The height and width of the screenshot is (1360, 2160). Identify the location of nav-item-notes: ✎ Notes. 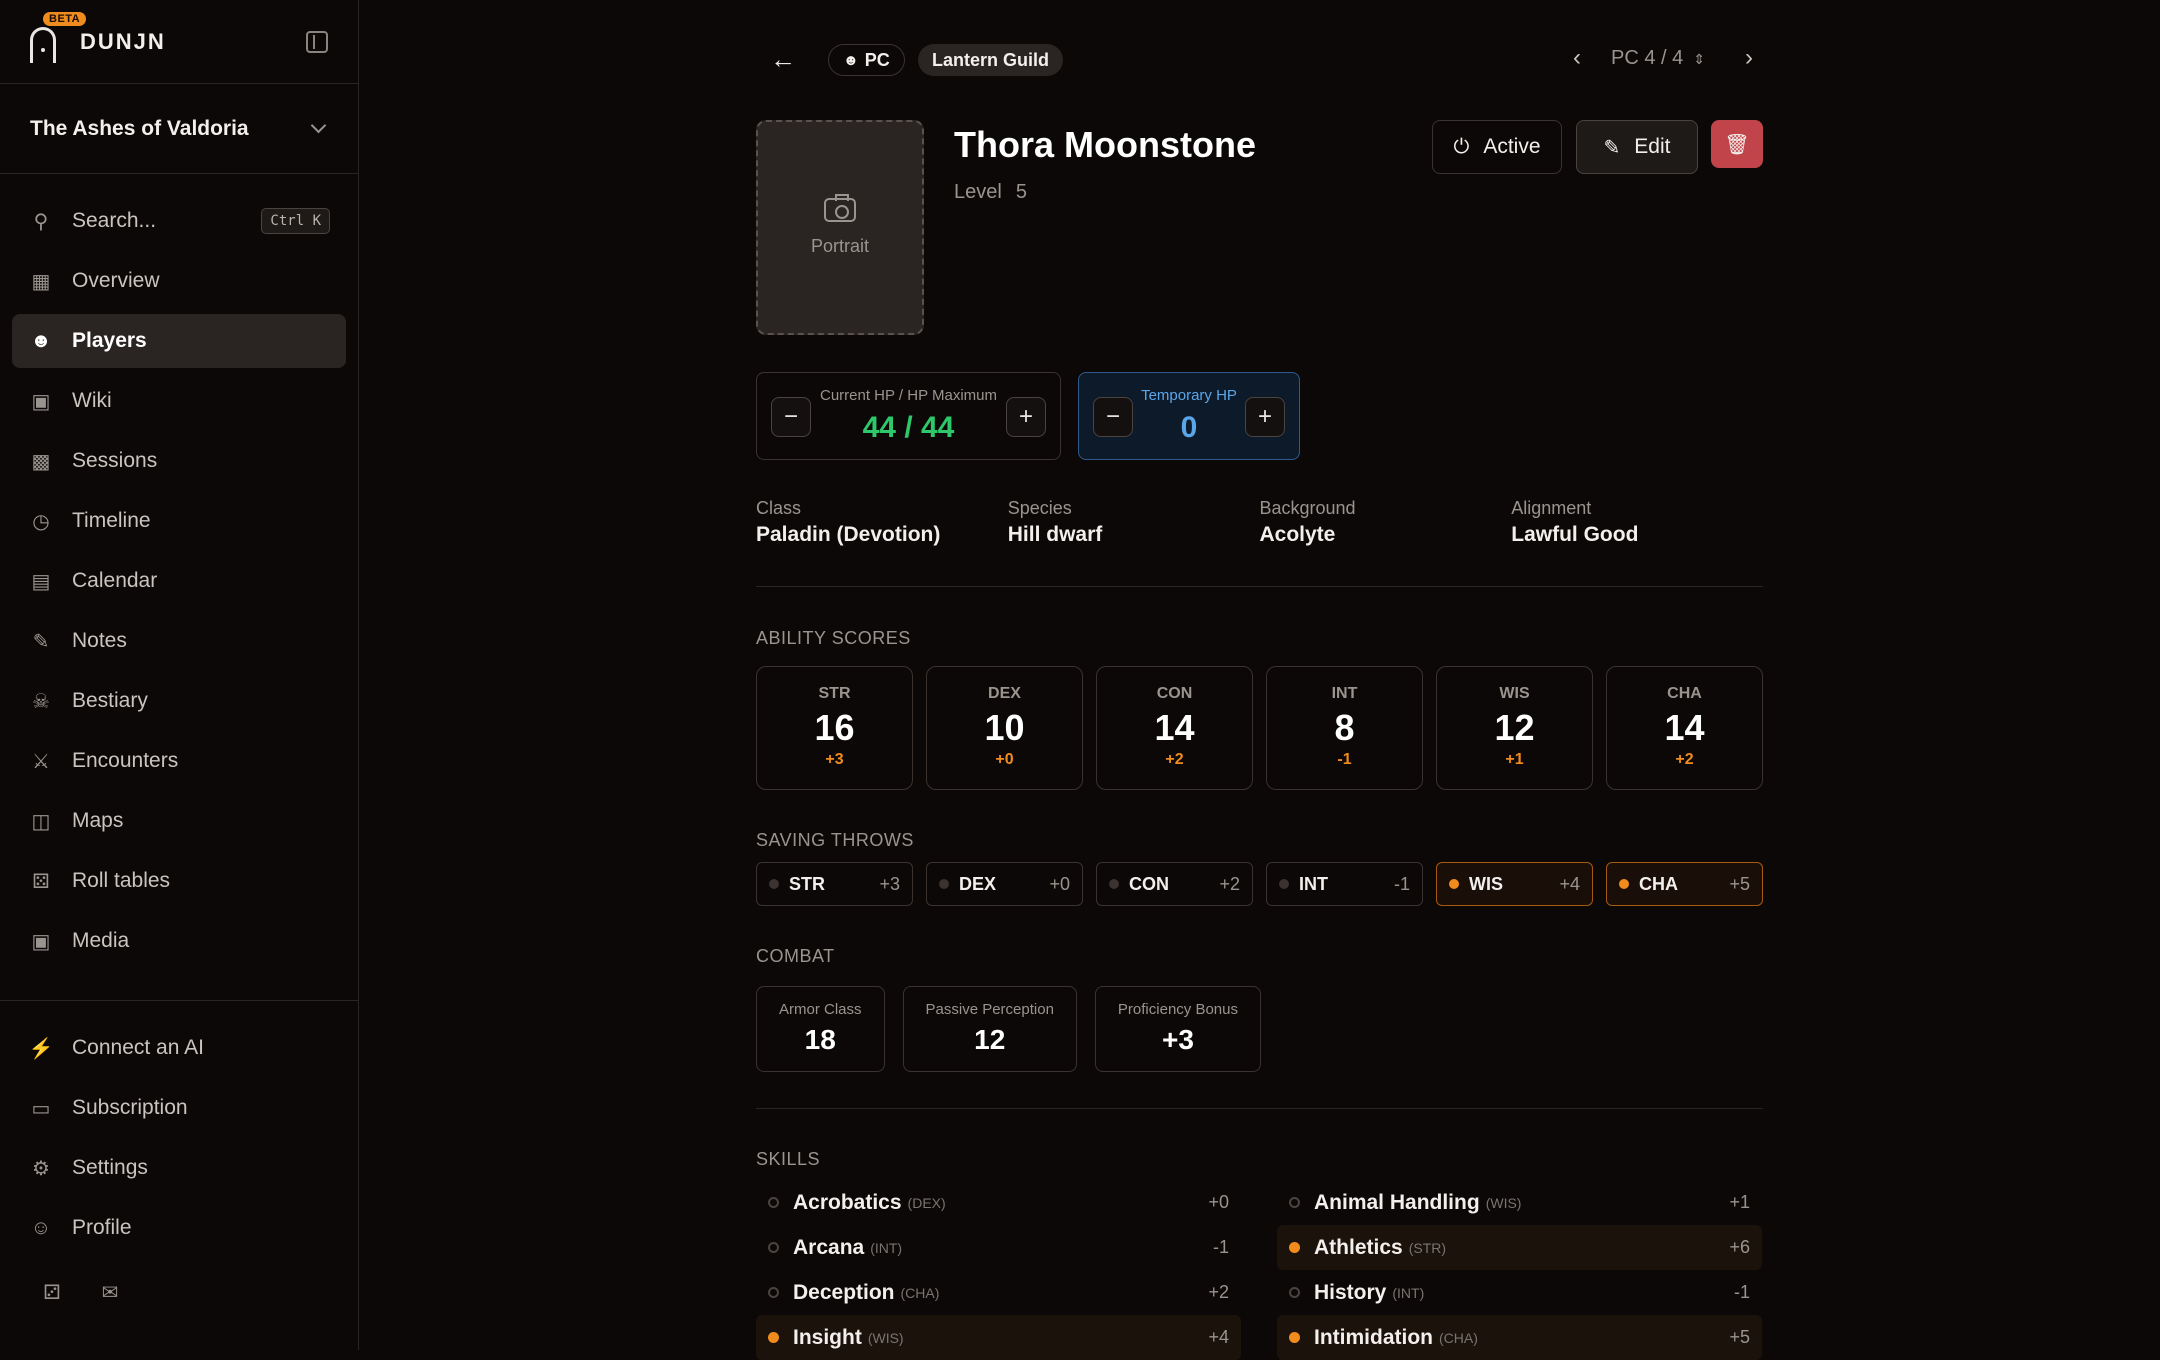
(179, 641).